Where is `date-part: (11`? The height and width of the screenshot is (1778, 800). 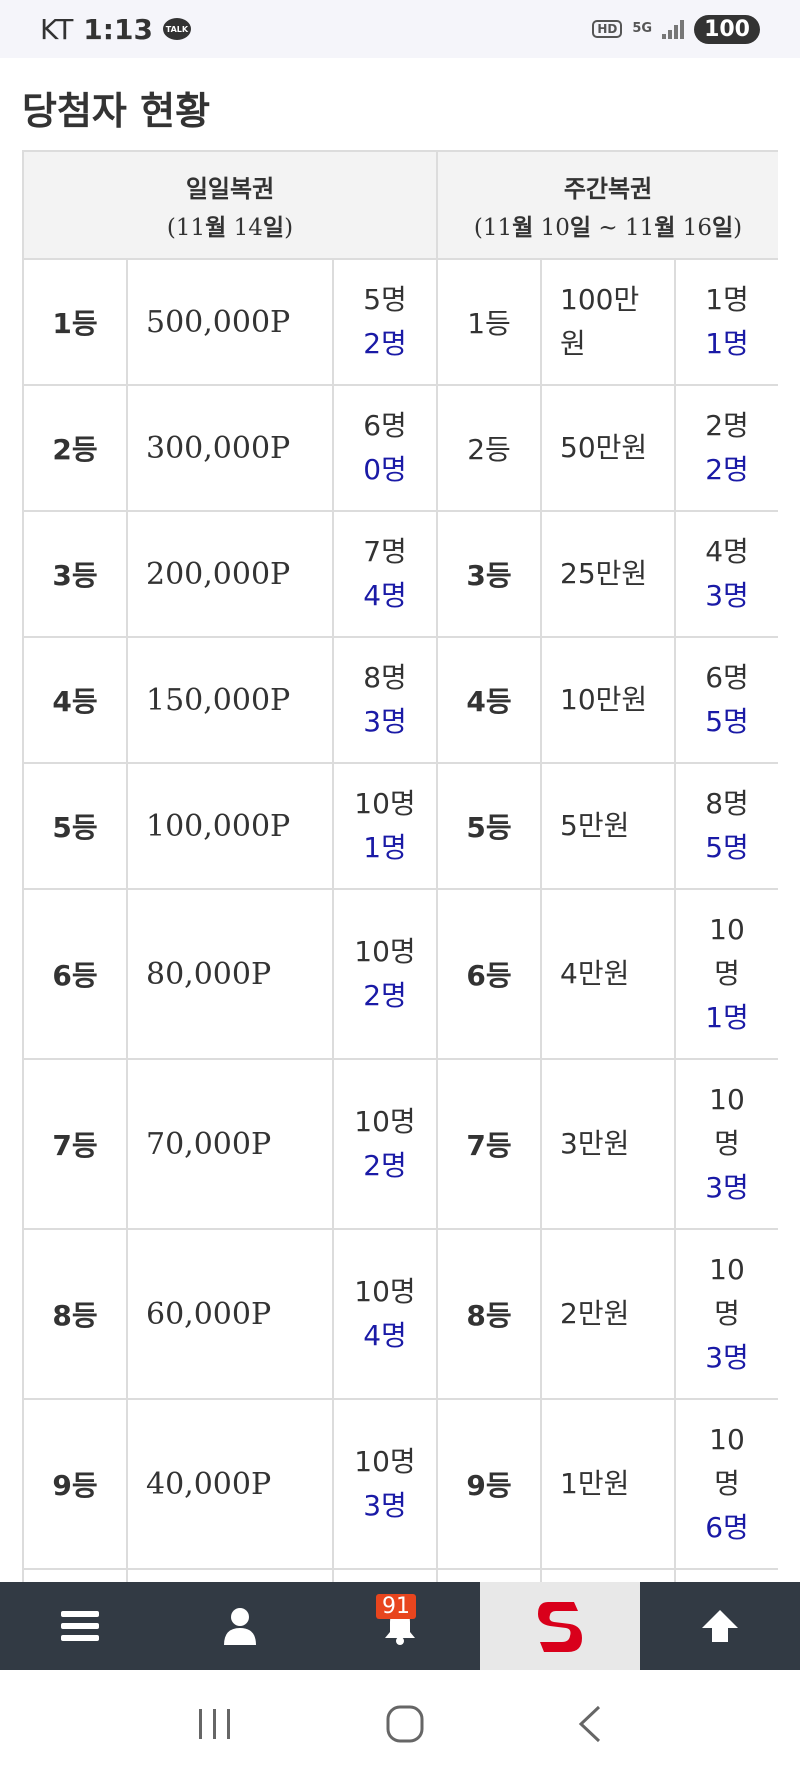 date-part: (11 is located at coordinates (493, 227).